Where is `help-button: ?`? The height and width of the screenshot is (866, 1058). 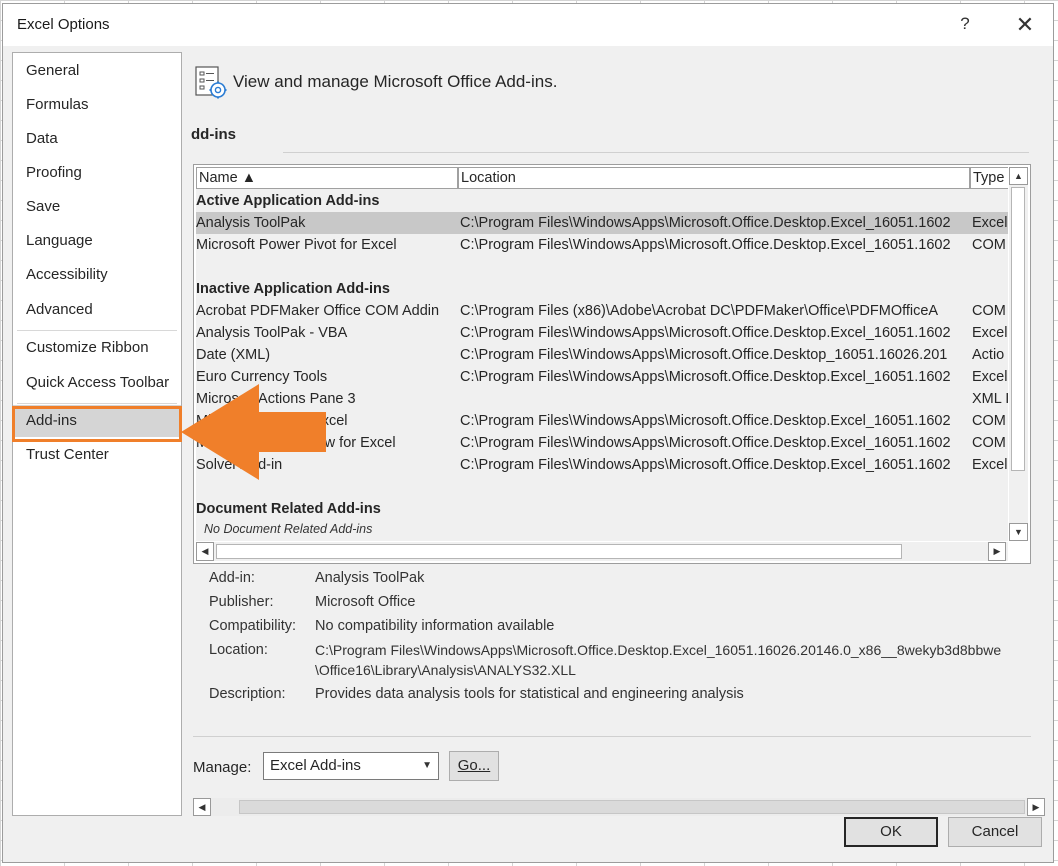
help-button: ? is located at coordinates (965, 26).